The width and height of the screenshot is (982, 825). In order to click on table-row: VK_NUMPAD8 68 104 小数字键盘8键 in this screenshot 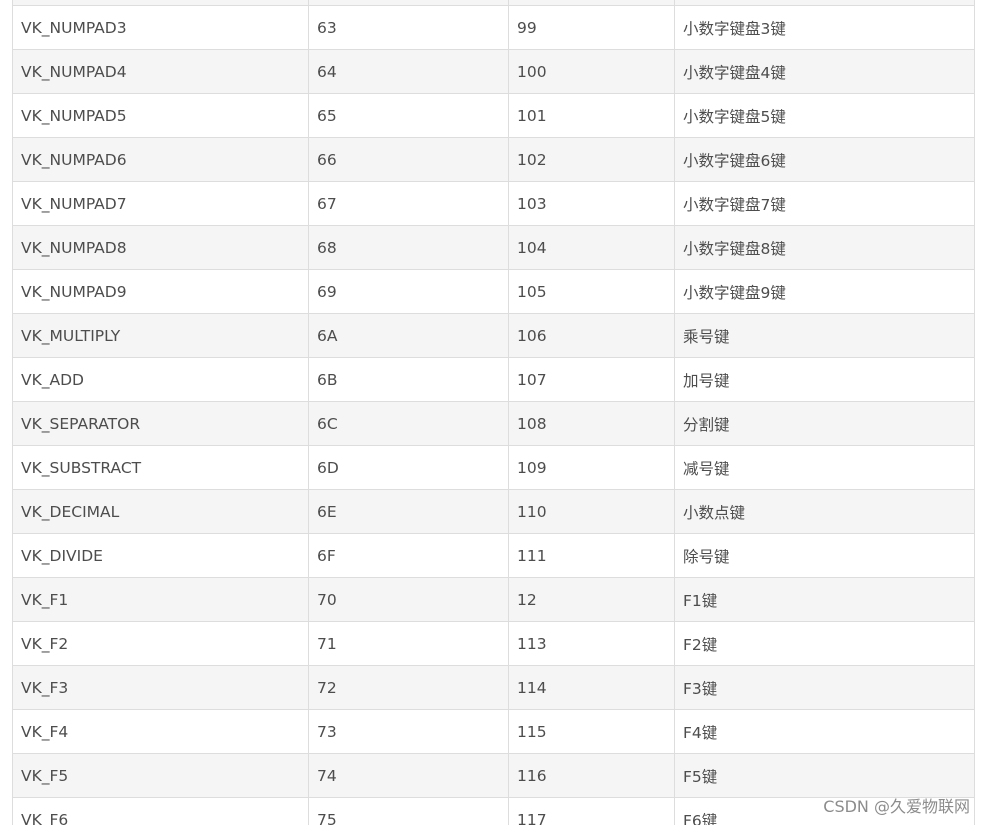, I will do `click(493, 247)`.